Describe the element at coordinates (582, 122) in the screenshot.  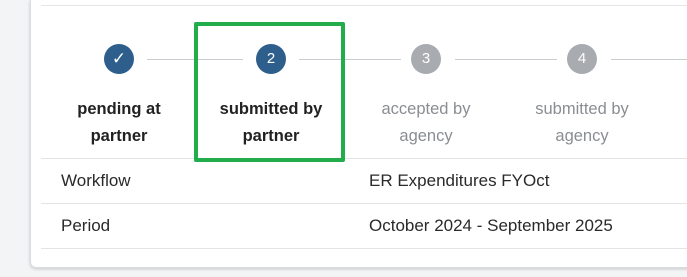
I see `step-label: submitted by agency` at that location.